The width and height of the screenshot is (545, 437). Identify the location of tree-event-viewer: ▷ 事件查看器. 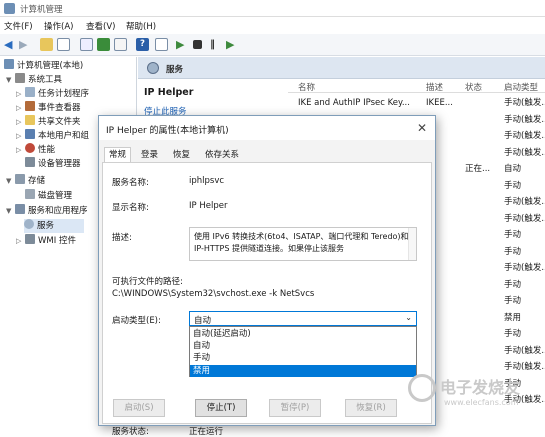
(48, 108).